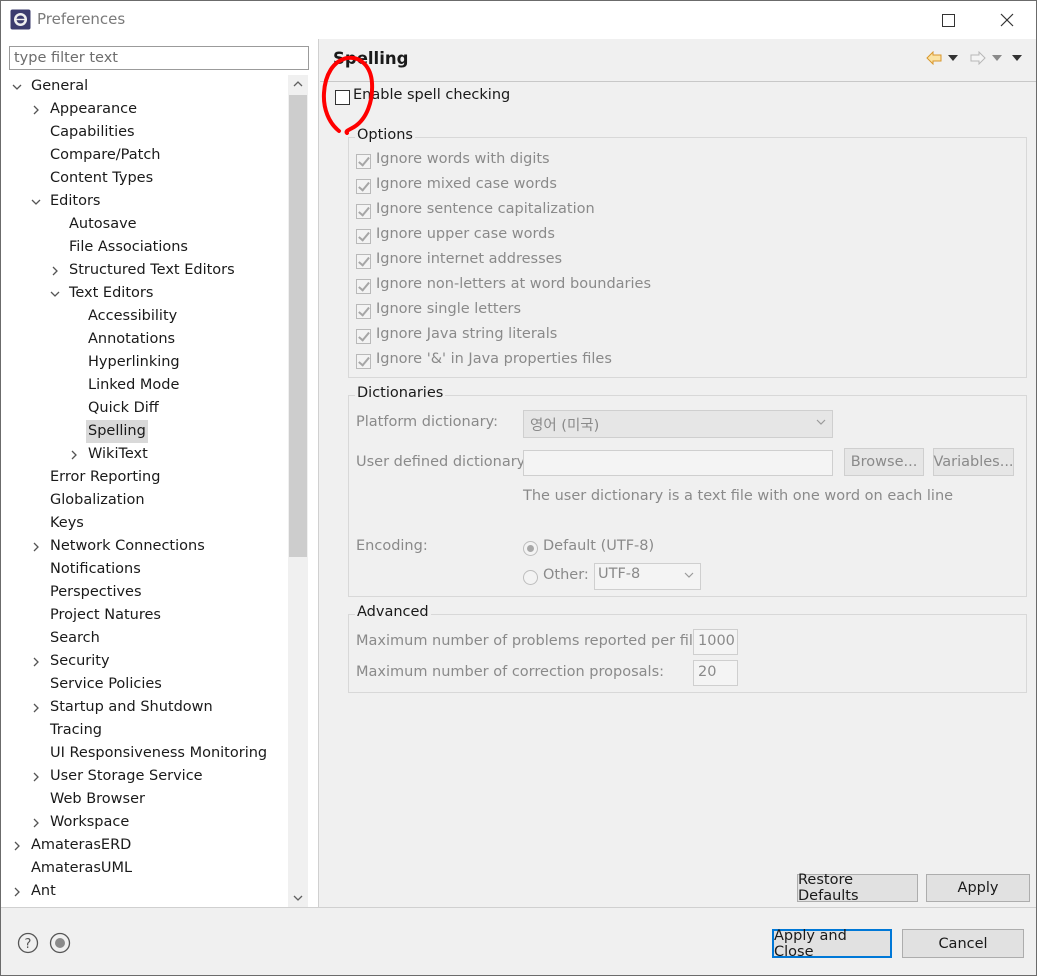 The width and height of the screenshot is (1037, 976). I want to click on tree-item: Tracing, so click(76, 730).